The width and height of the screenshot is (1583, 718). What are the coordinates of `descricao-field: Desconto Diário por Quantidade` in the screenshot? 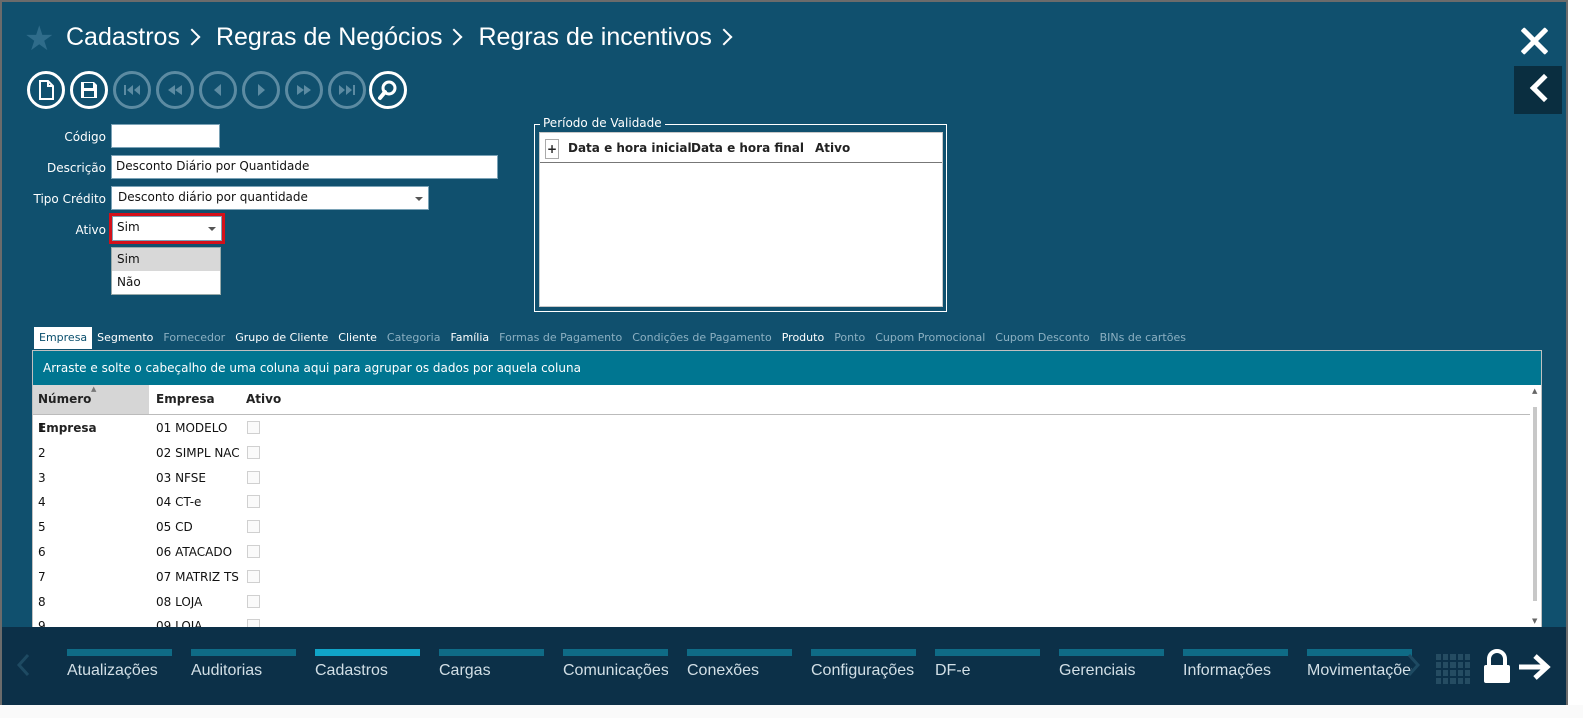 It's located at (304, 167).